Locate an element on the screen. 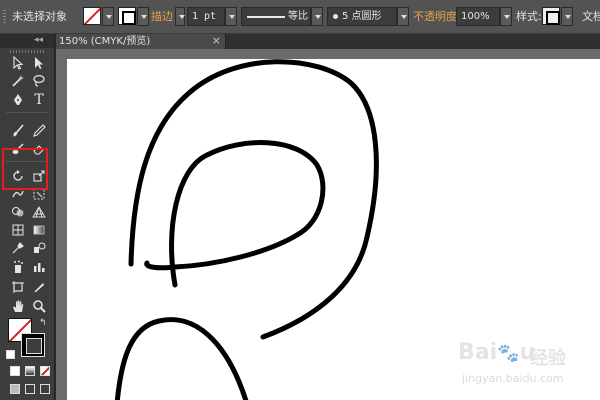  stroke-weight-stepper is located at coordinates (180, 16).